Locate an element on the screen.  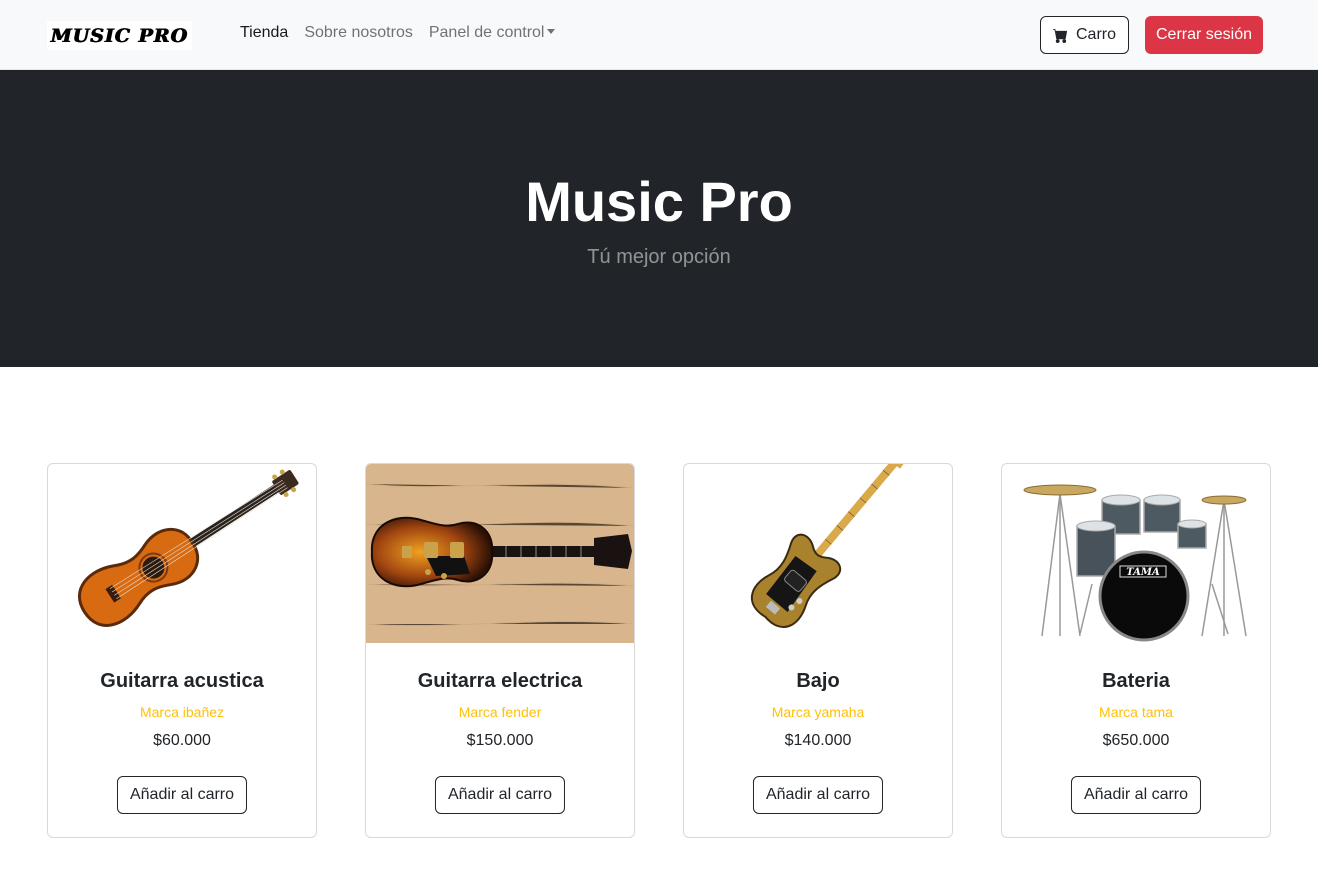
product-price: $60.000 is located at coordinates (182, 740).